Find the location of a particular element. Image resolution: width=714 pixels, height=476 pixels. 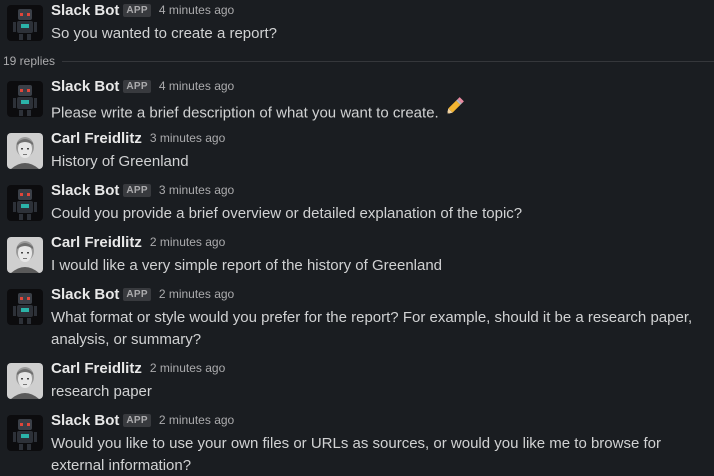

message-text: research paper is located at coordinates (101, 391).